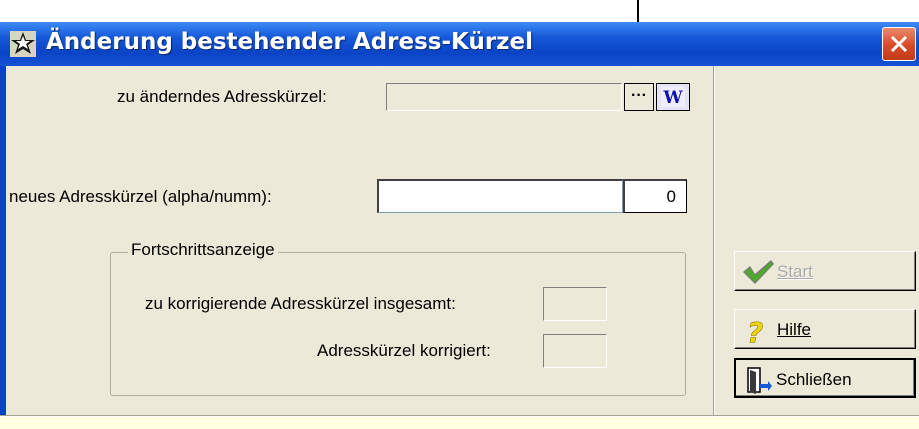  What do you see at coordinates (795, 271) in the screenshot?
I see `start-button-label: Start` at bounding box center [795, 271].